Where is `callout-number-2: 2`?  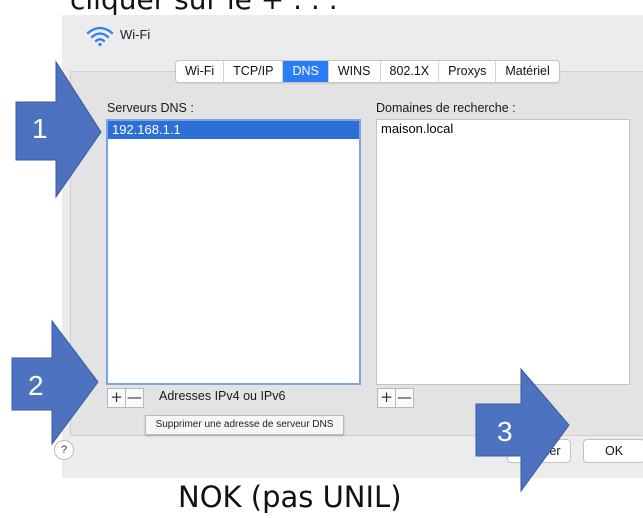 callout-number-2: 2 is located at coordinates (36, 385).